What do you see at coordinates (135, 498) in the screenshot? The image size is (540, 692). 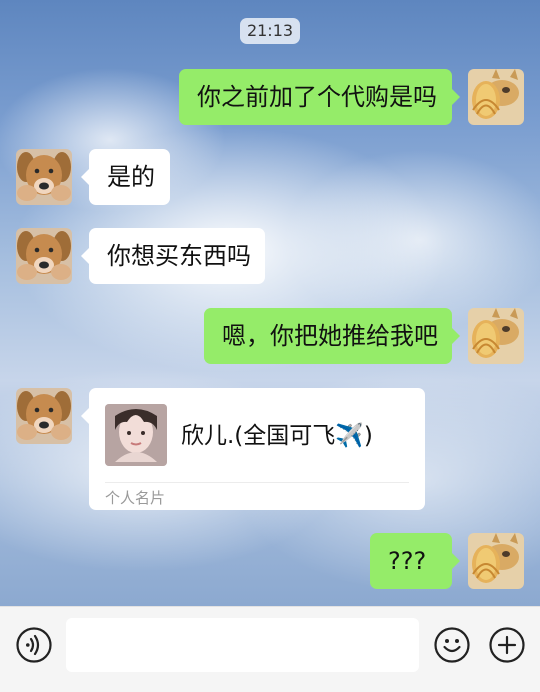 I see `card-type-label: 个人名片` at bounding box center [135, 498].